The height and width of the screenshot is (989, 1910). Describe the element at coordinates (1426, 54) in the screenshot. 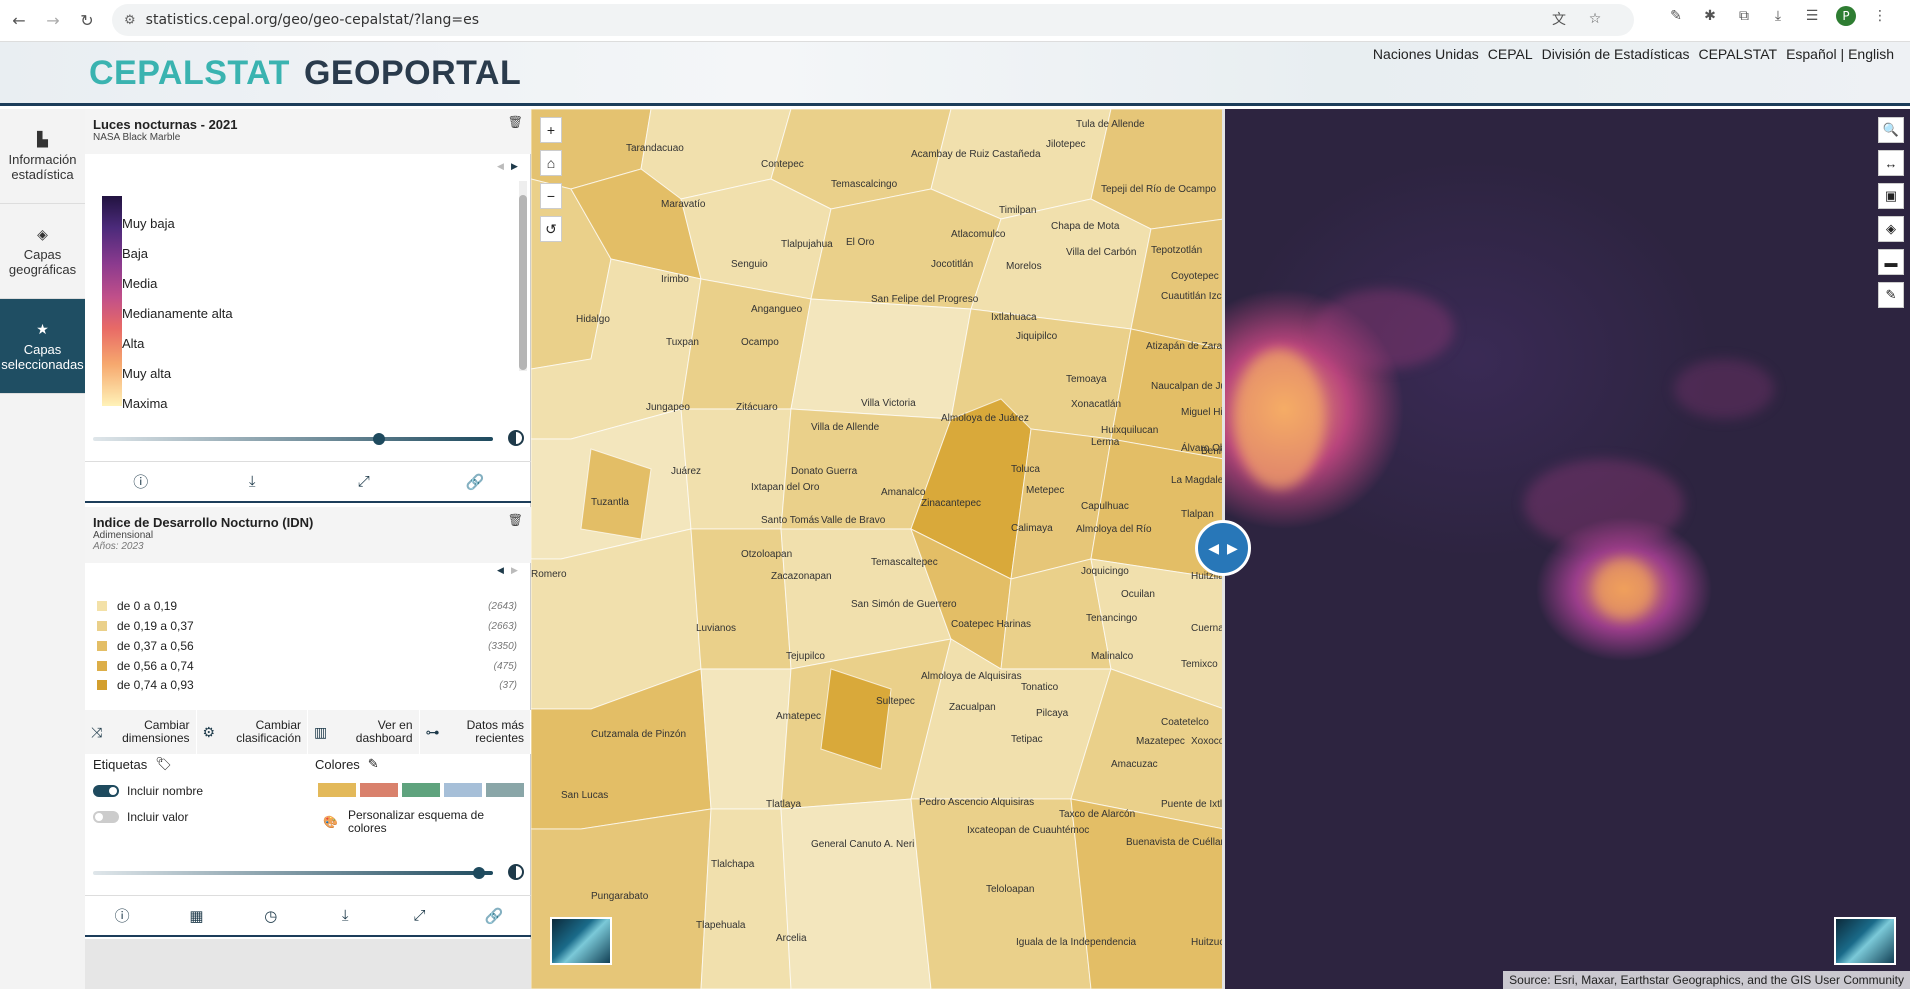

I see `link-naciones-unidas: Naciones Unidas` at that location.